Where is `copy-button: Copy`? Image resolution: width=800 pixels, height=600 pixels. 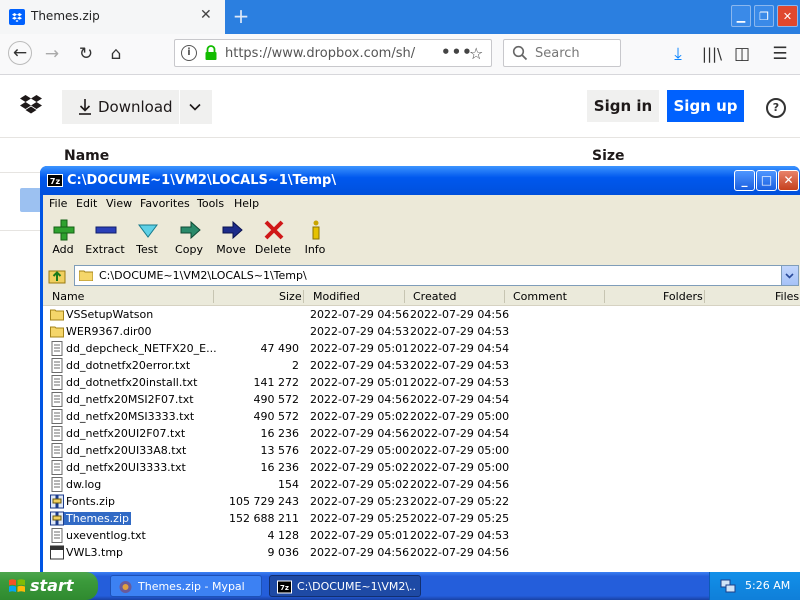 copy-button: Copy is located at coordinates (189, 239).